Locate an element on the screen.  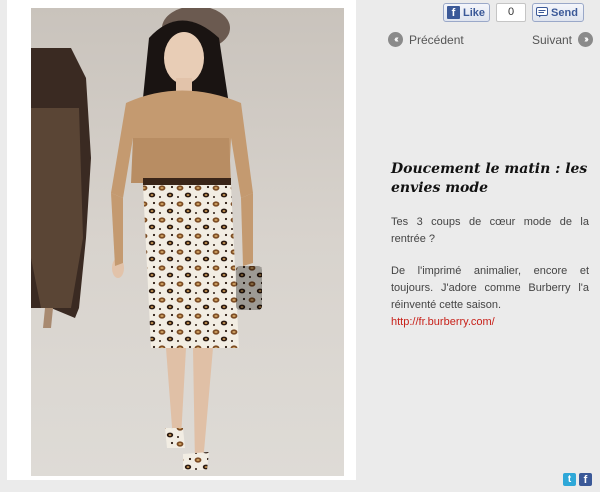
social-bar: f Like 0 Send is located at coordinates (513, 12).